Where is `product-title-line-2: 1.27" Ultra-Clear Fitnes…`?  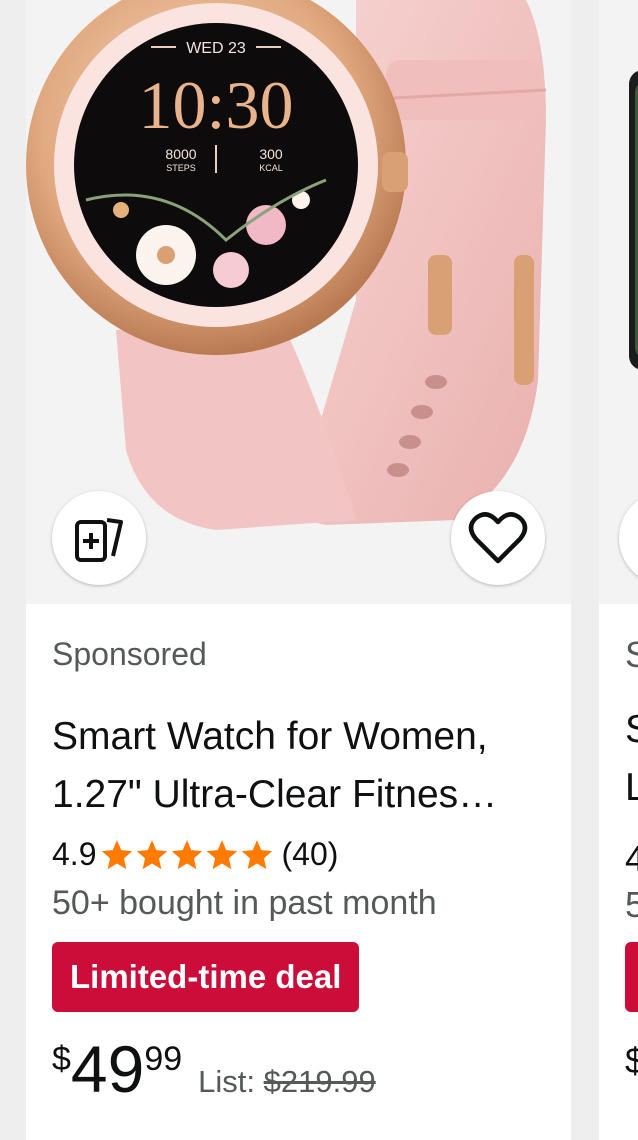
product-title-line-2: 1.27" Ultra-Clear Fitnes… is located at coordinates (302, 795).